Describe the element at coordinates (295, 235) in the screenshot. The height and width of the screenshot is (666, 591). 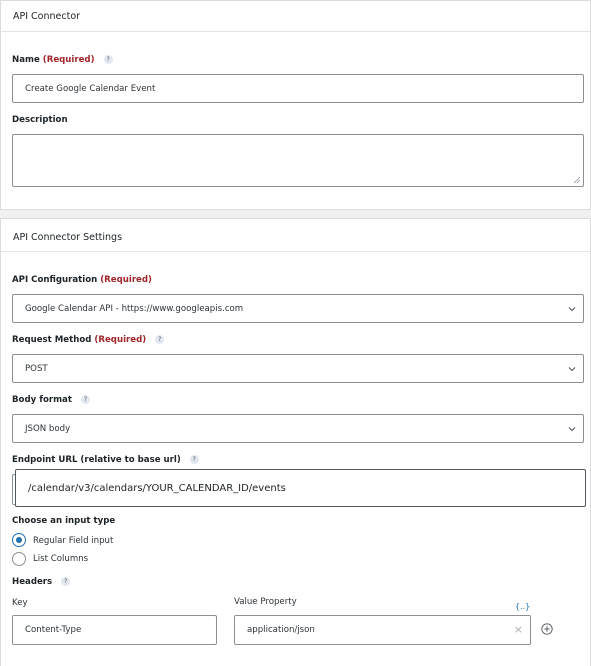
I see `panel-header: API Connector Settings` at that location.